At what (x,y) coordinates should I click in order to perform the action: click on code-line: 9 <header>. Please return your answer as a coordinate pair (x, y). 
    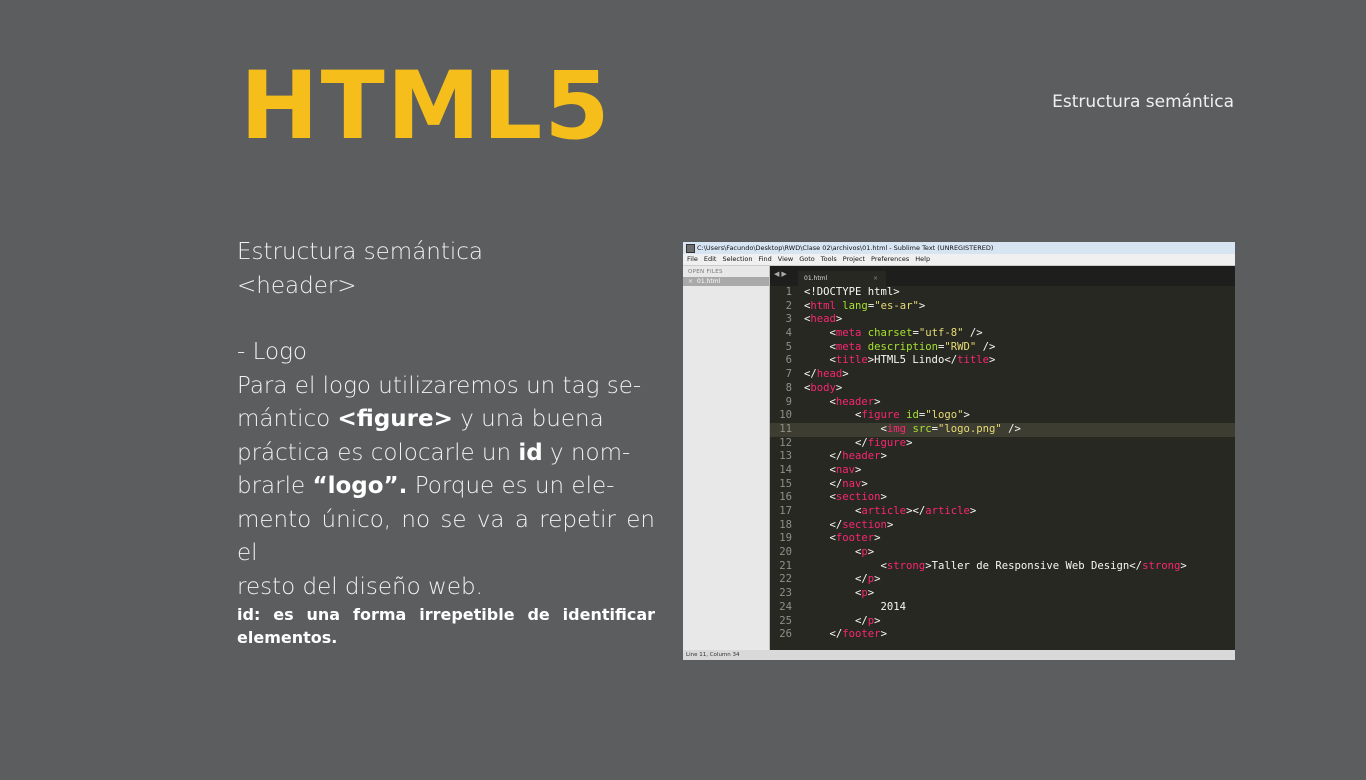
    Looking at the image, I should click on (1002, 403).